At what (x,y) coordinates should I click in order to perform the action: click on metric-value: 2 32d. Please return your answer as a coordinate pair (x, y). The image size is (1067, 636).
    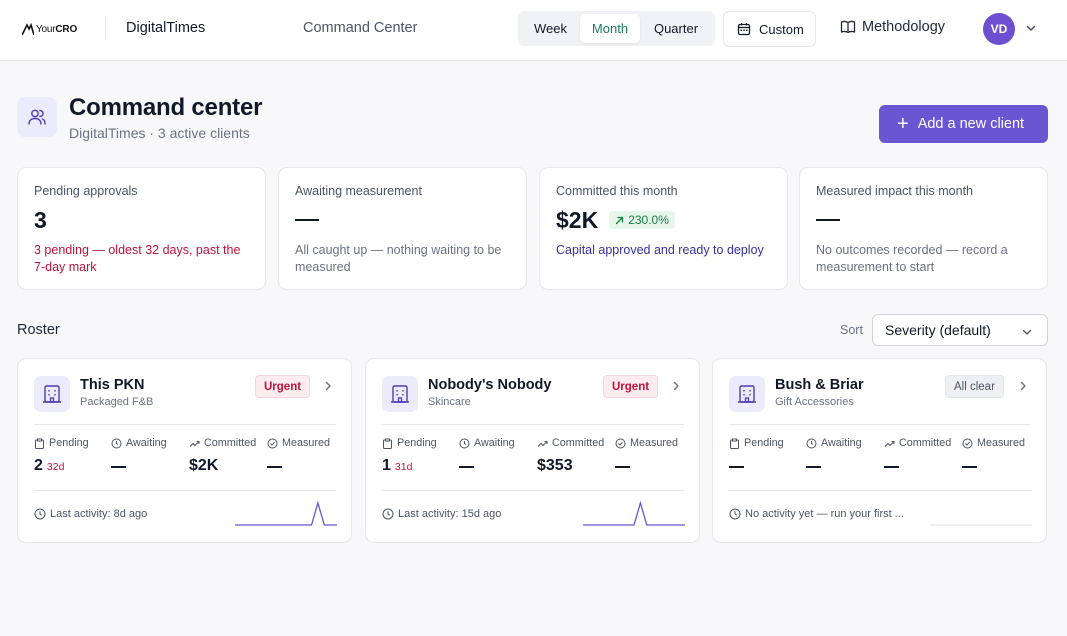
    Looking at the image, I should click on (49, 465).